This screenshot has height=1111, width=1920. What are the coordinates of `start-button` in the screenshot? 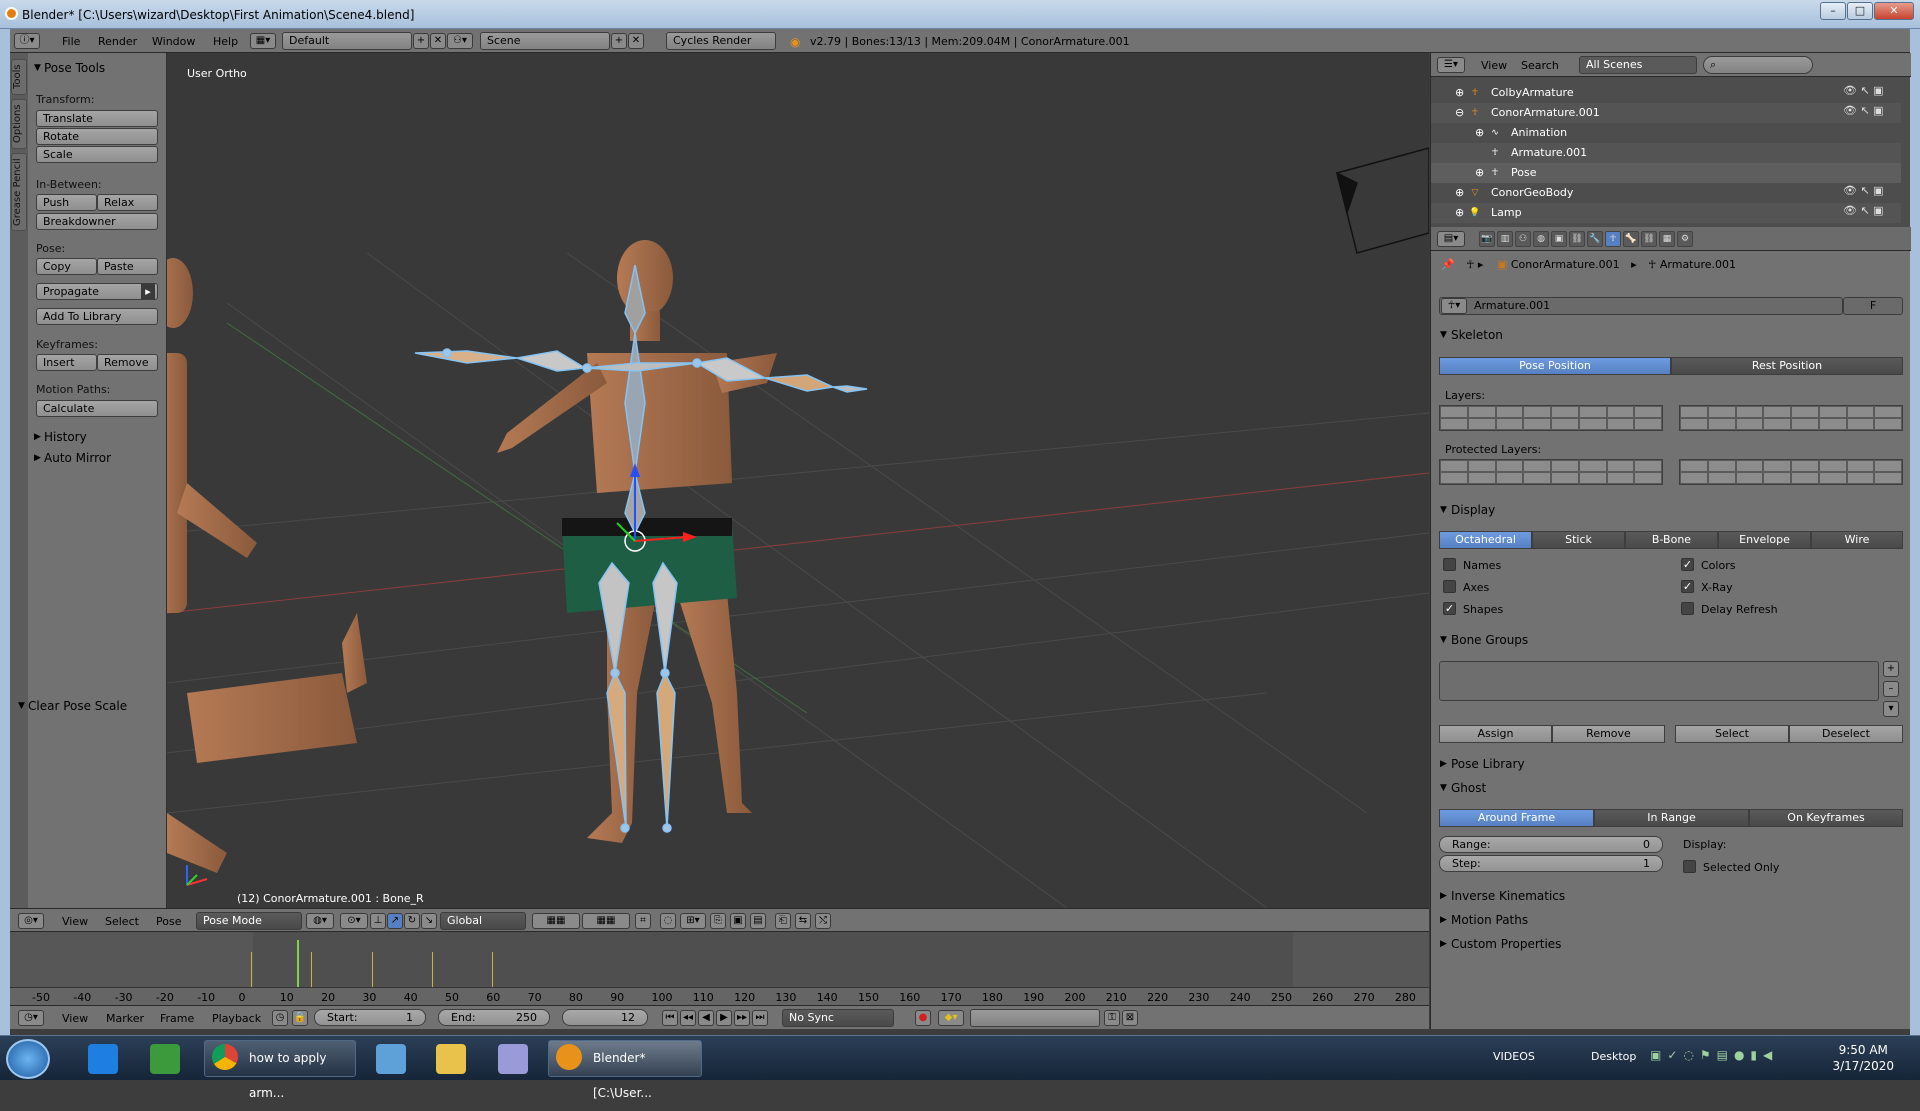 It's located at (28, 1059).